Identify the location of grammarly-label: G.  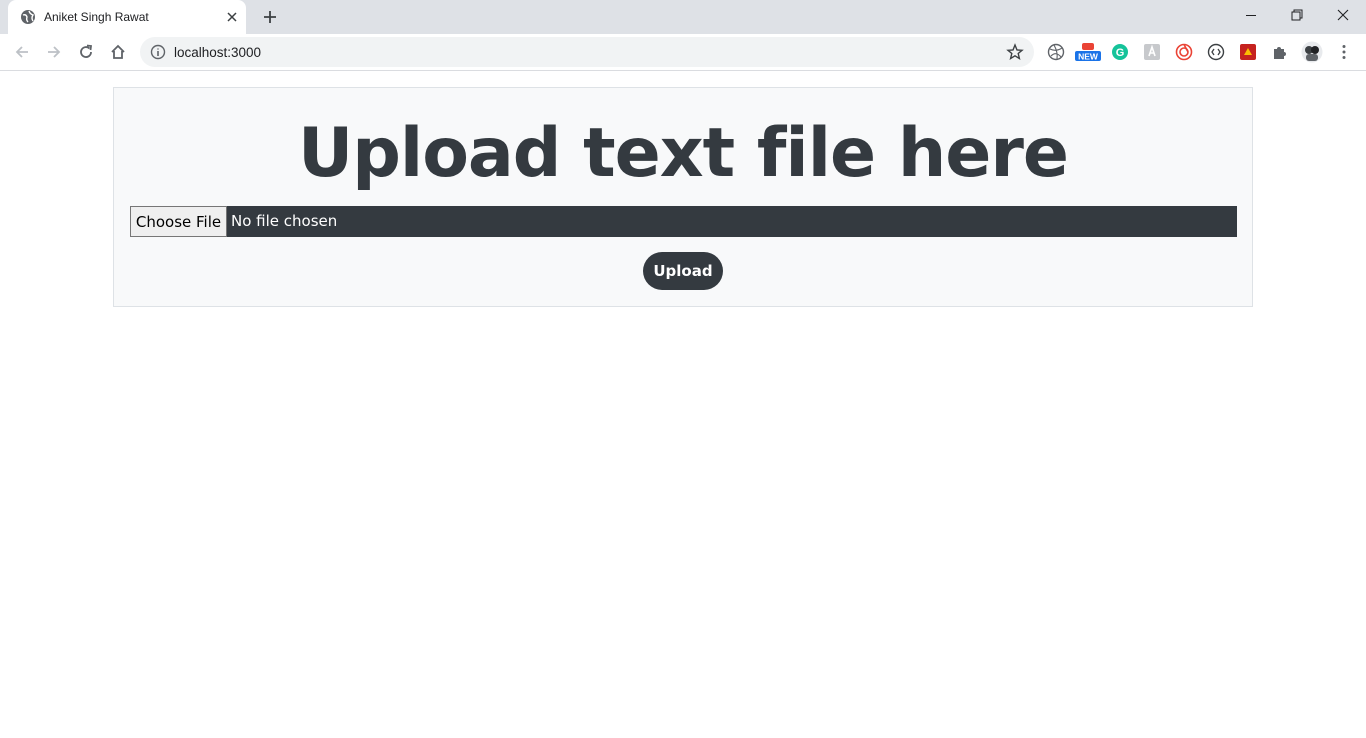
(1120, 53).